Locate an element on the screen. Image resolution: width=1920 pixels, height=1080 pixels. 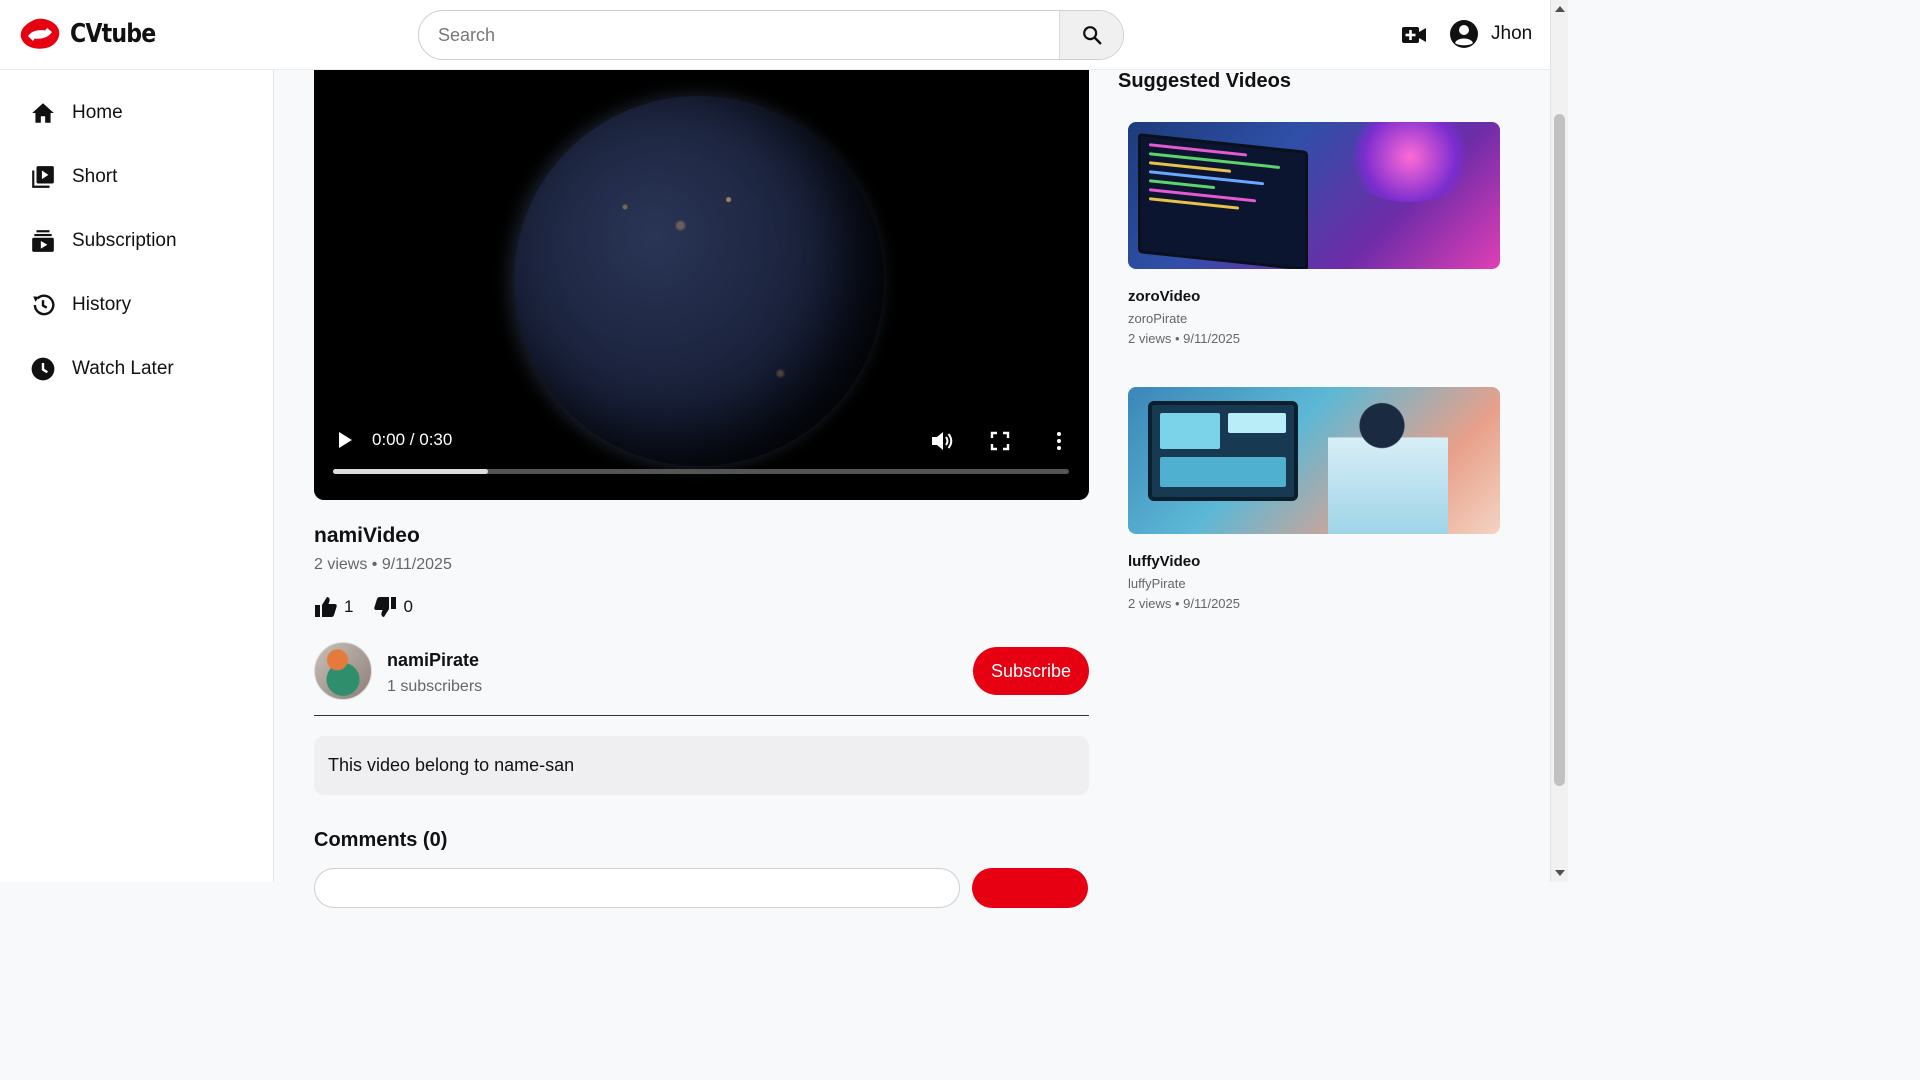
scroll-down-arrow-icon is located at coordinates (1560, 873).